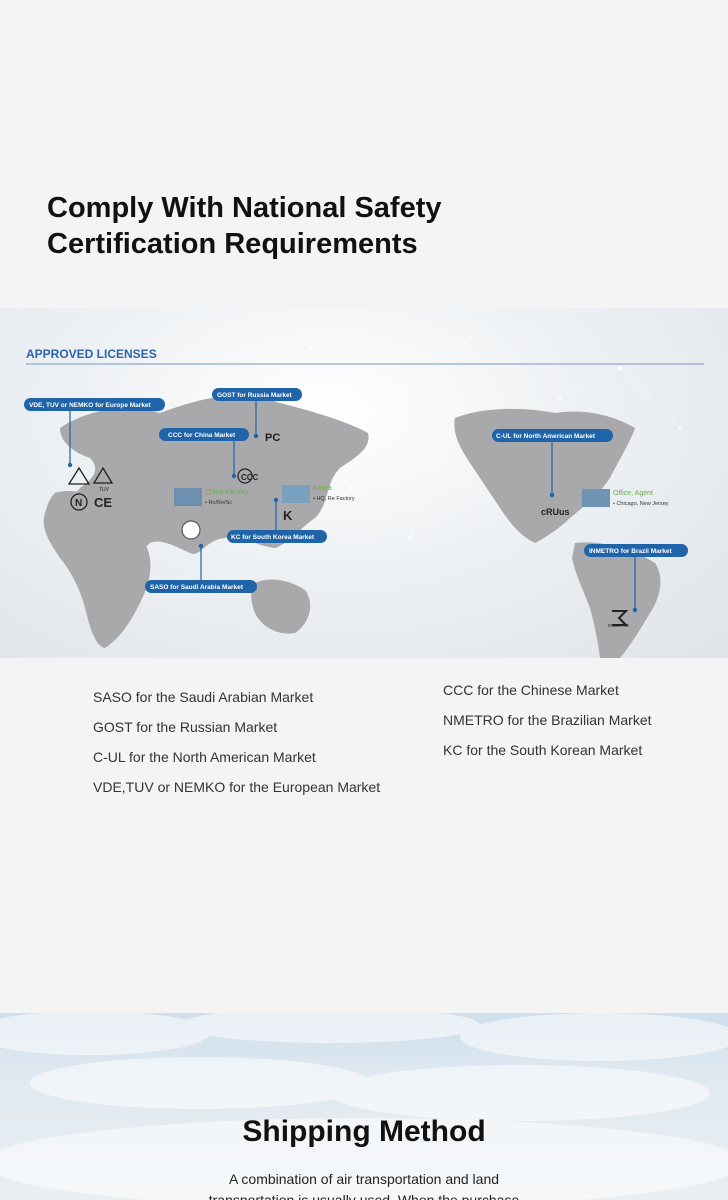 The width and height of the screenshot is (728, 1200). I want to click on us-site-name: Office, Agent, so click(633, 493).